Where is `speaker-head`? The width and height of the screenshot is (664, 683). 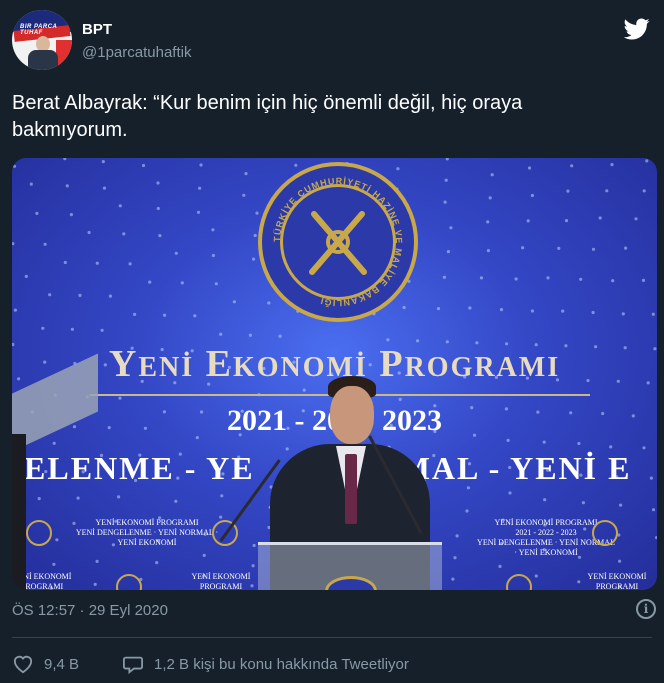 speaker-head is located at coordinates (352, 415).